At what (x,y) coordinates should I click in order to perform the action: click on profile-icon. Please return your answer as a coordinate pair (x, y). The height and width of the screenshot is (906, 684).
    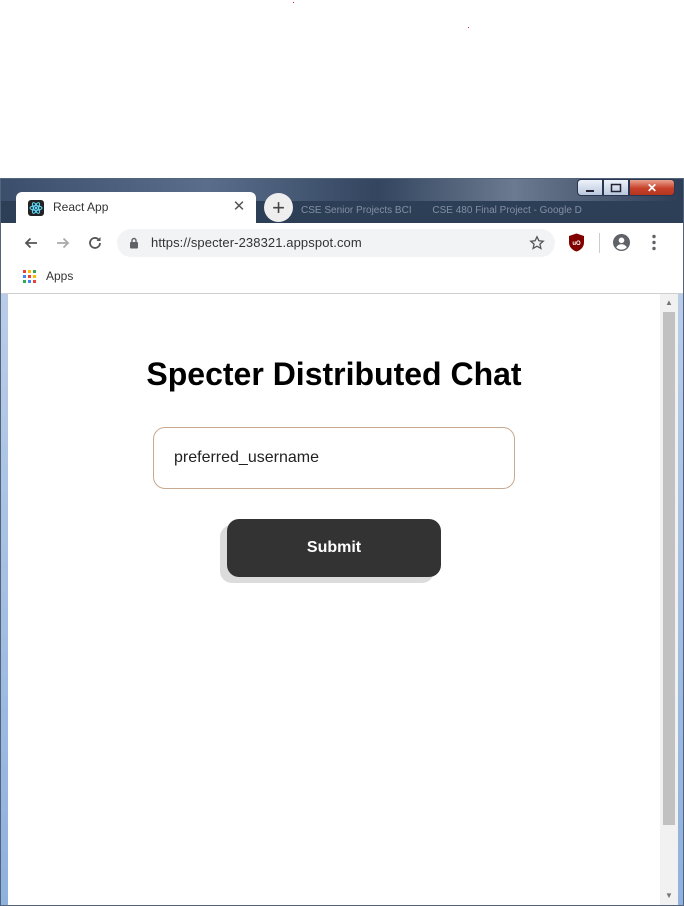
    Looking at the image, I should click on (621, 242).